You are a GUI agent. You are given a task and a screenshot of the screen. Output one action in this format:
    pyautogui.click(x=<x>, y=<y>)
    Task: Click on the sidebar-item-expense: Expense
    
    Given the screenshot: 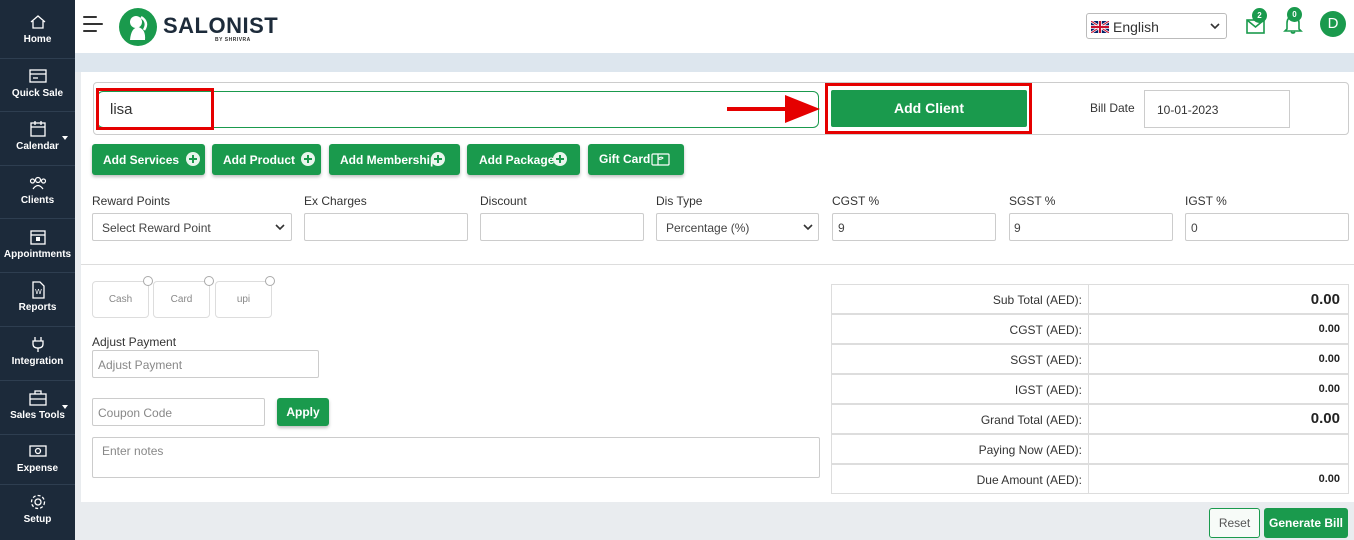 What is the action you would take?
    pyautogui.click(x=37, y=460)
    